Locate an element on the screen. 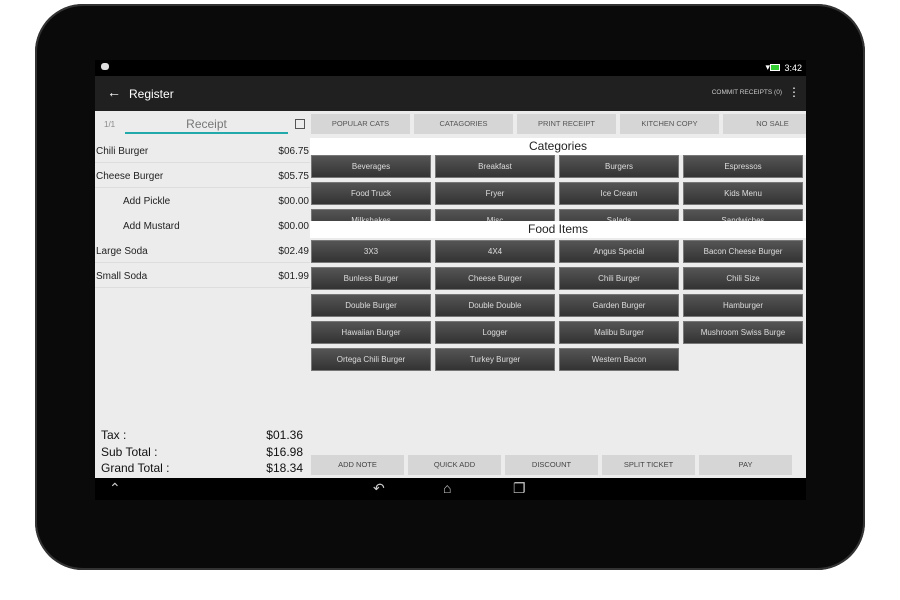 The height and width of the screenshot is (600, 900). food-item-button: Double Burger is located at coordinates (371, 305).